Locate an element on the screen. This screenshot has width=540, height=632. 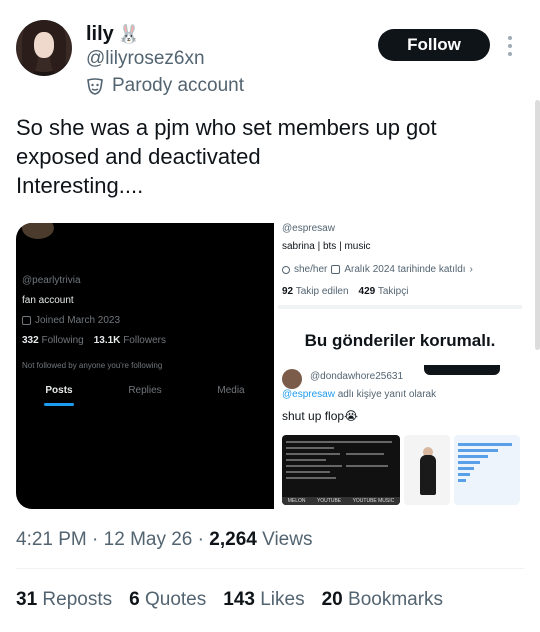
author-handle: @lilyrosez6xn is located at coordinates (165, 59).